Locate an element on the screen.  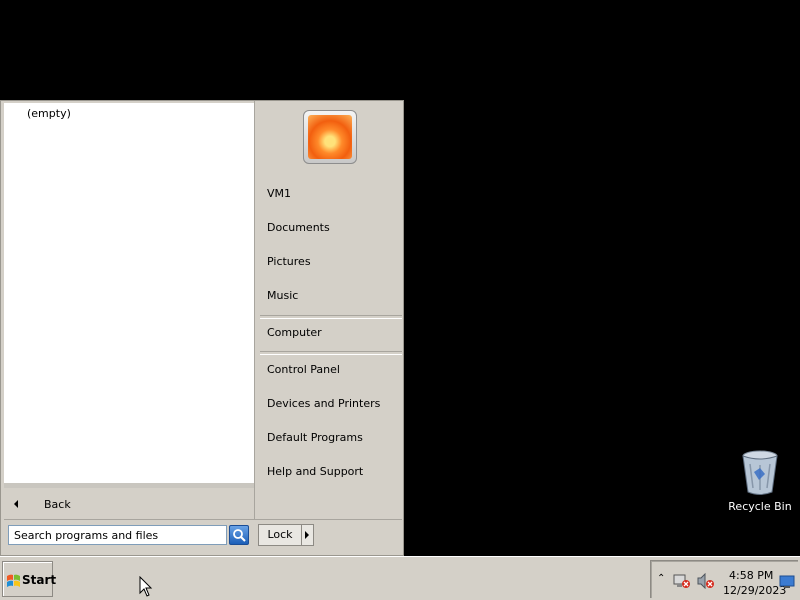
search-field is located at coordinates (117, 535).